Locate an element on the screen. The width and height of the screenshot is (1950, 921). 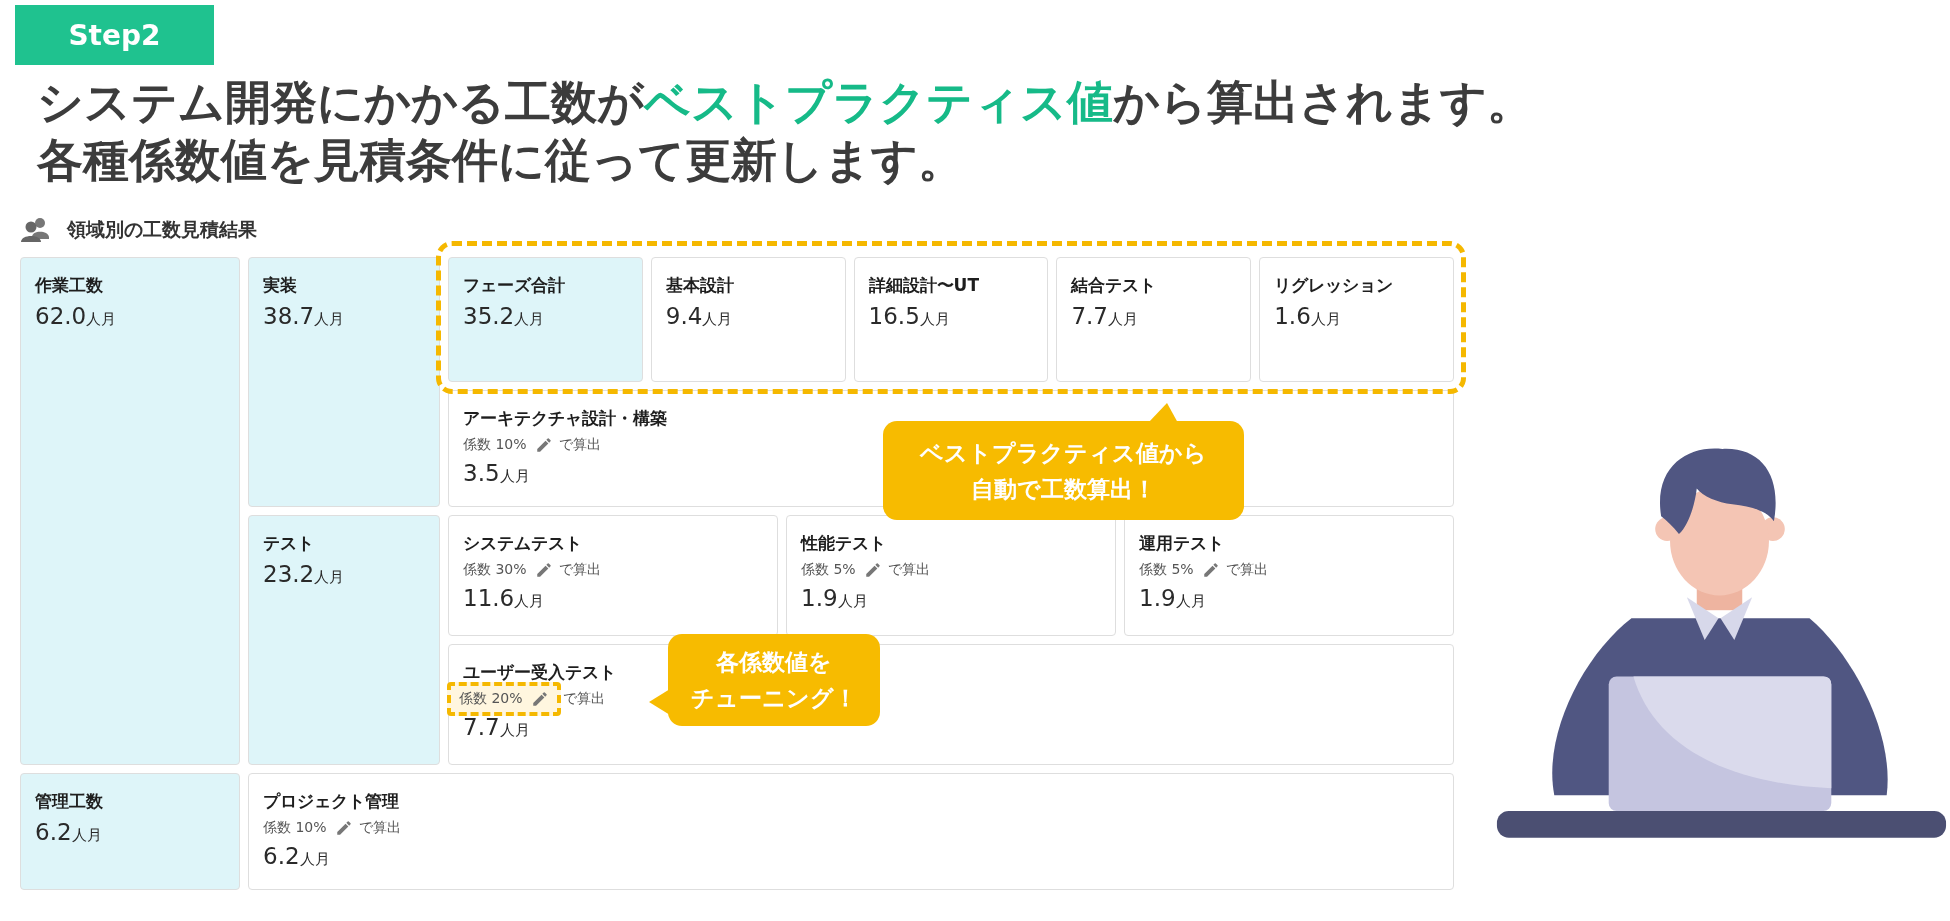
effort-value: 23.2人月 is located at coordinates (304, 574).